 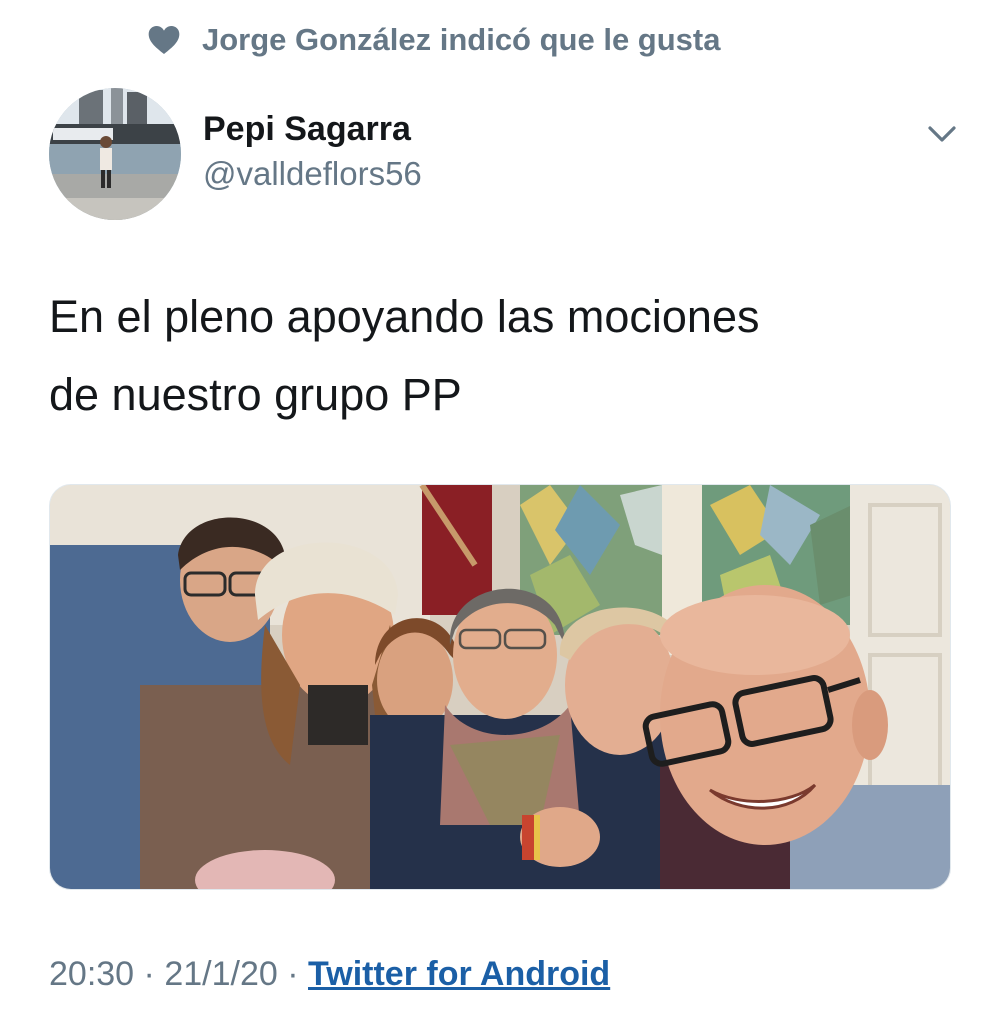 I want to click on tweet-text-line: de nuestro grupo PP, so click(x=255, y=394).